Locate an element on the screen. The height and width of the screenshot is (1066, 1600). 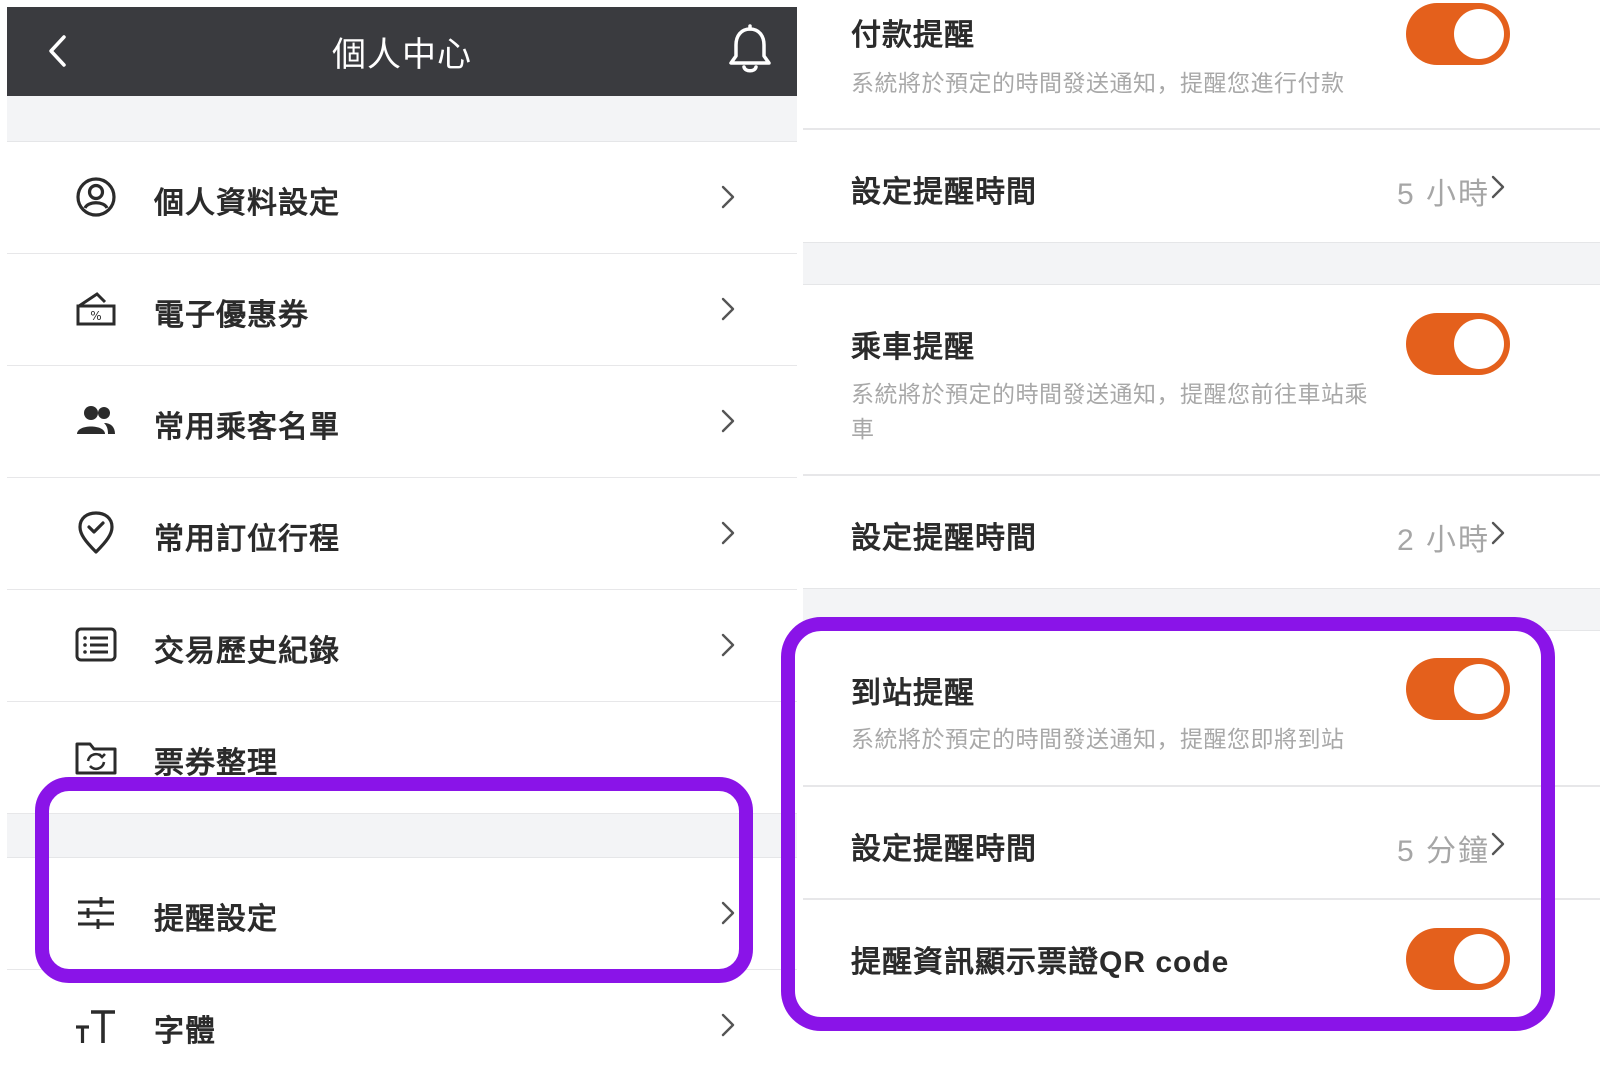
menu-item-label: 常用乘客名單 is located at coordinates (247, 427).